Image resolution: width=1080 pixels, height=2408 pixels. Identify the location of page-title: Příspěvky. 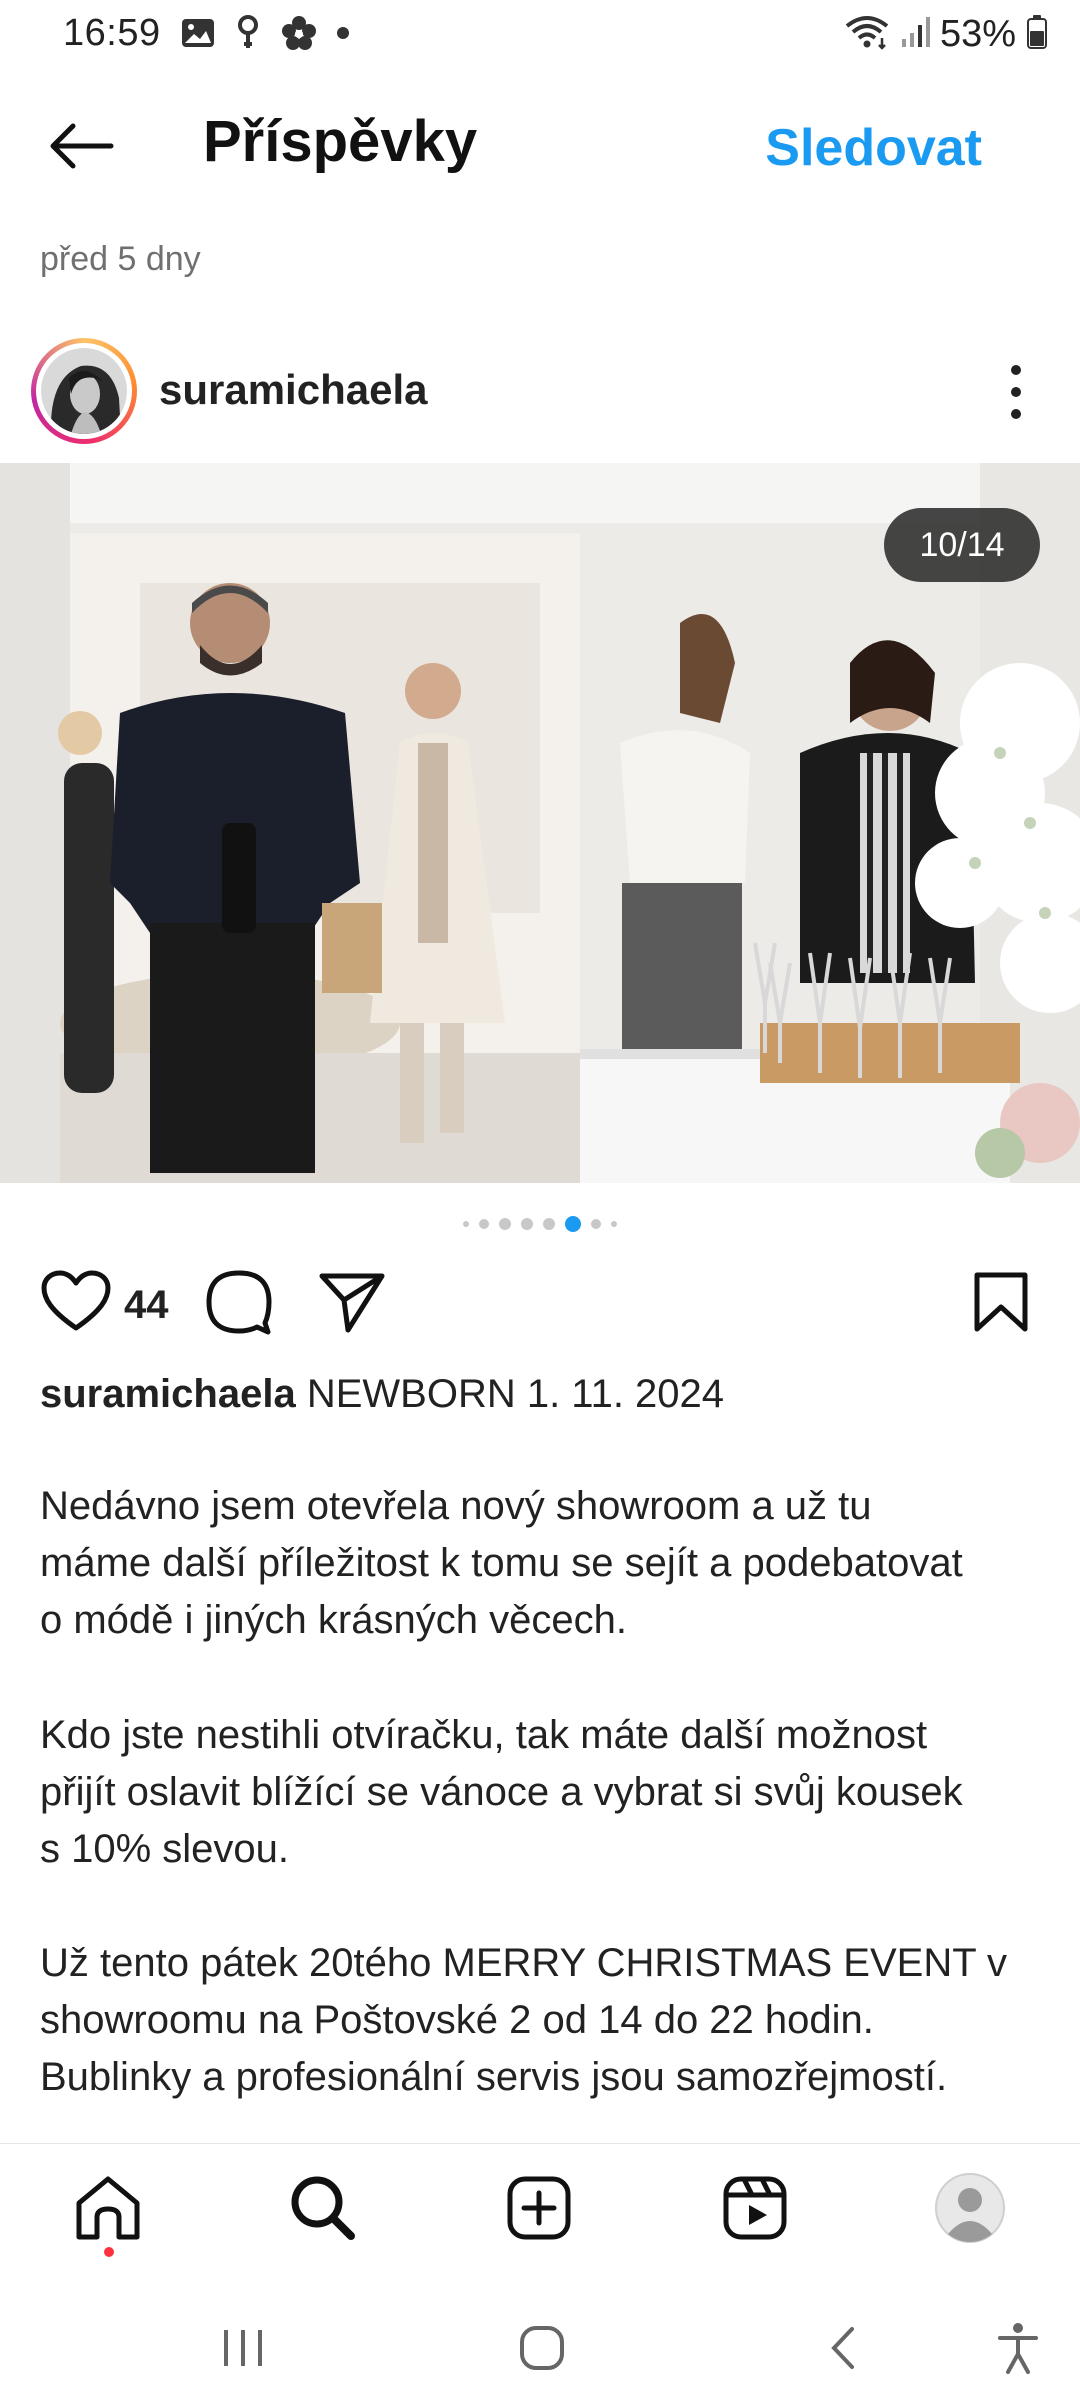
(340, 141).